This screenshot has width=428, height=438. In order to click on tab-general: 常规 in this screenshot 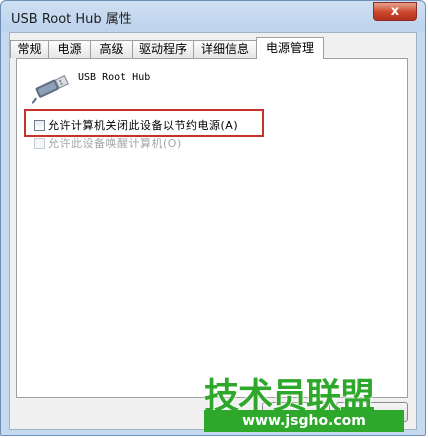, I will do `click(29, 49)`.